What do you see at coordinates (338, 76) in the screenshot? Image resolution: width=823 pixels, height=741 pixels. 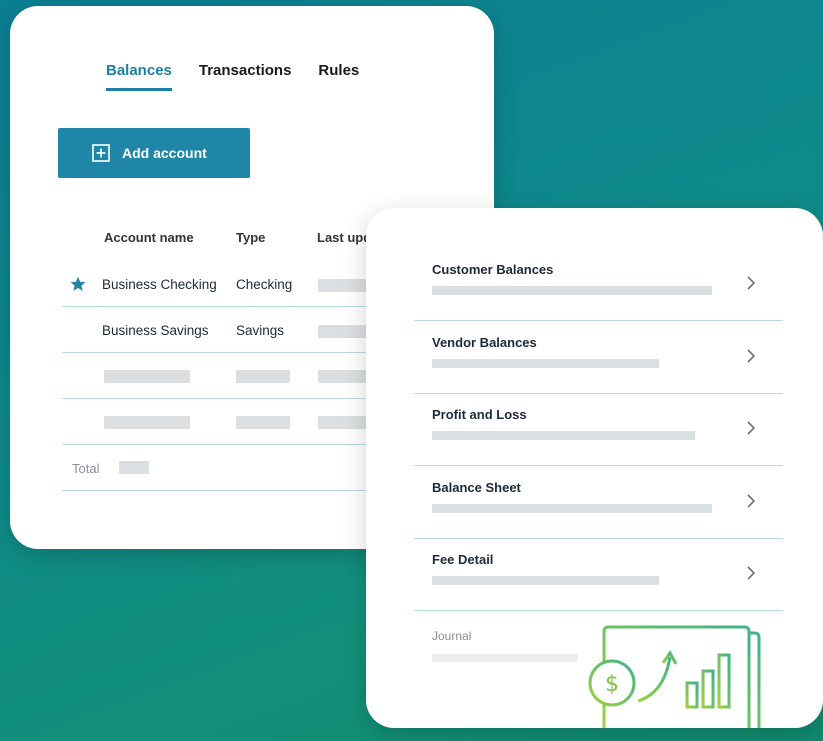 I see `tab-rules: Rules` at bounding box center [338, 76].